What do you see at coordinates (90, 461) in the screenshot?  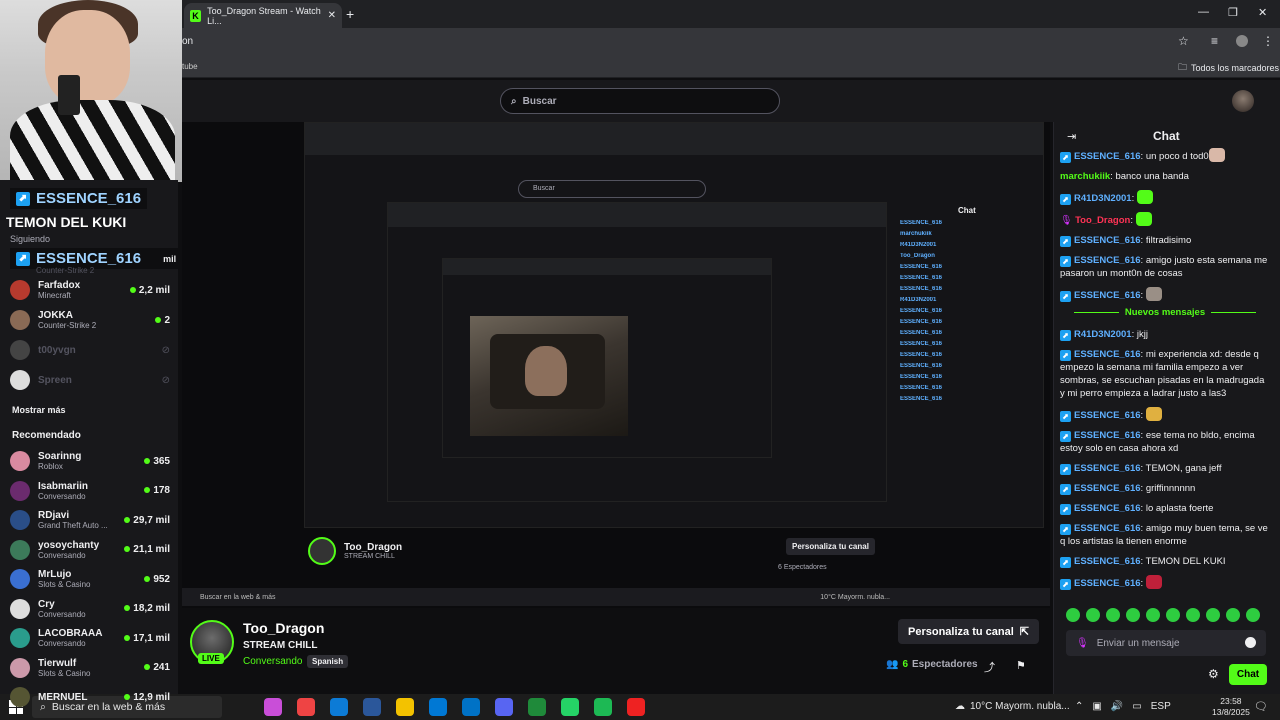 I see `sidebar-channel-item: Soarinng Roblox 365` at bounding box center [90, 461].